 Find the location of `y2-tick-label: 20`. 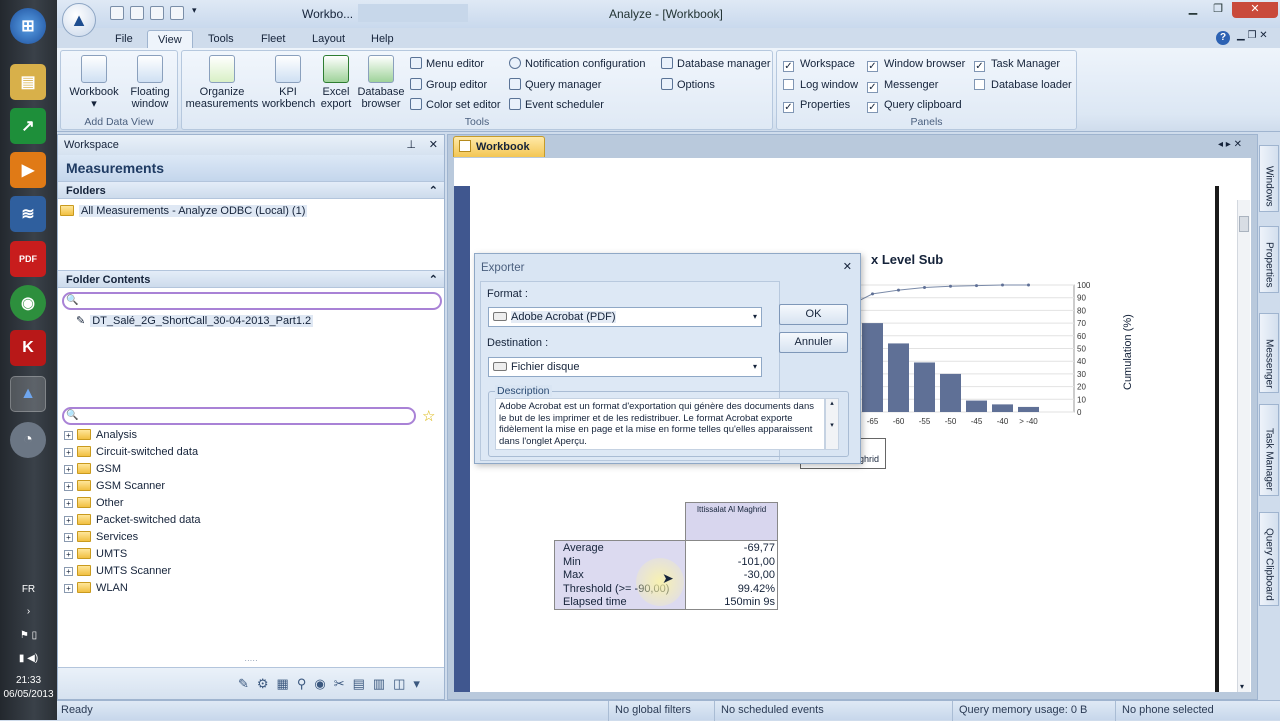

y2-tick-label: 20 is located at coordinates (1081, 387).